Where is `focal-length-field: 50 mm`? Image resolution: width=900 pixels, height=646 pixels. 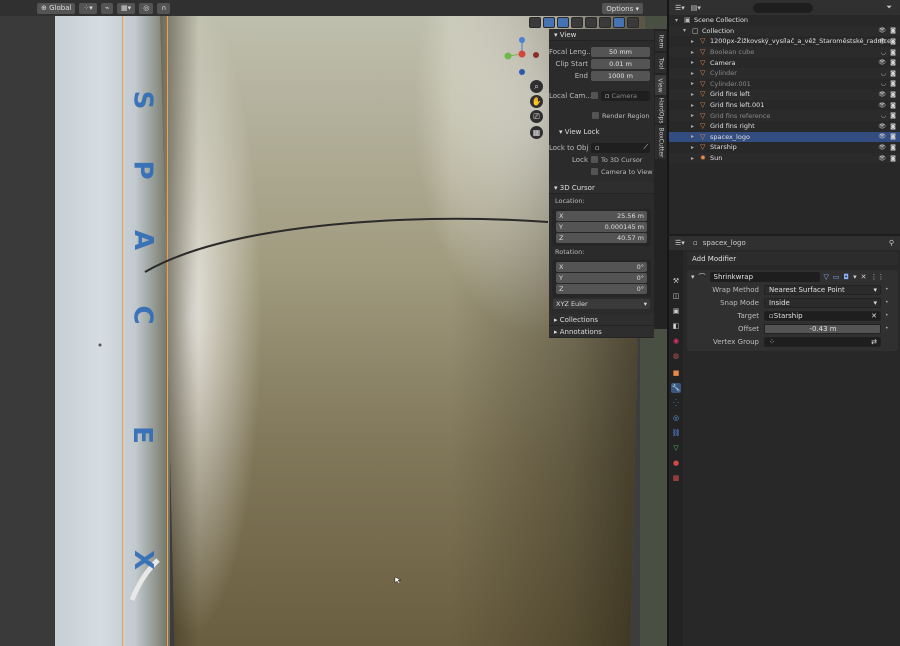 focal-length-field: 50 mm is located at coordinates (620, 51).